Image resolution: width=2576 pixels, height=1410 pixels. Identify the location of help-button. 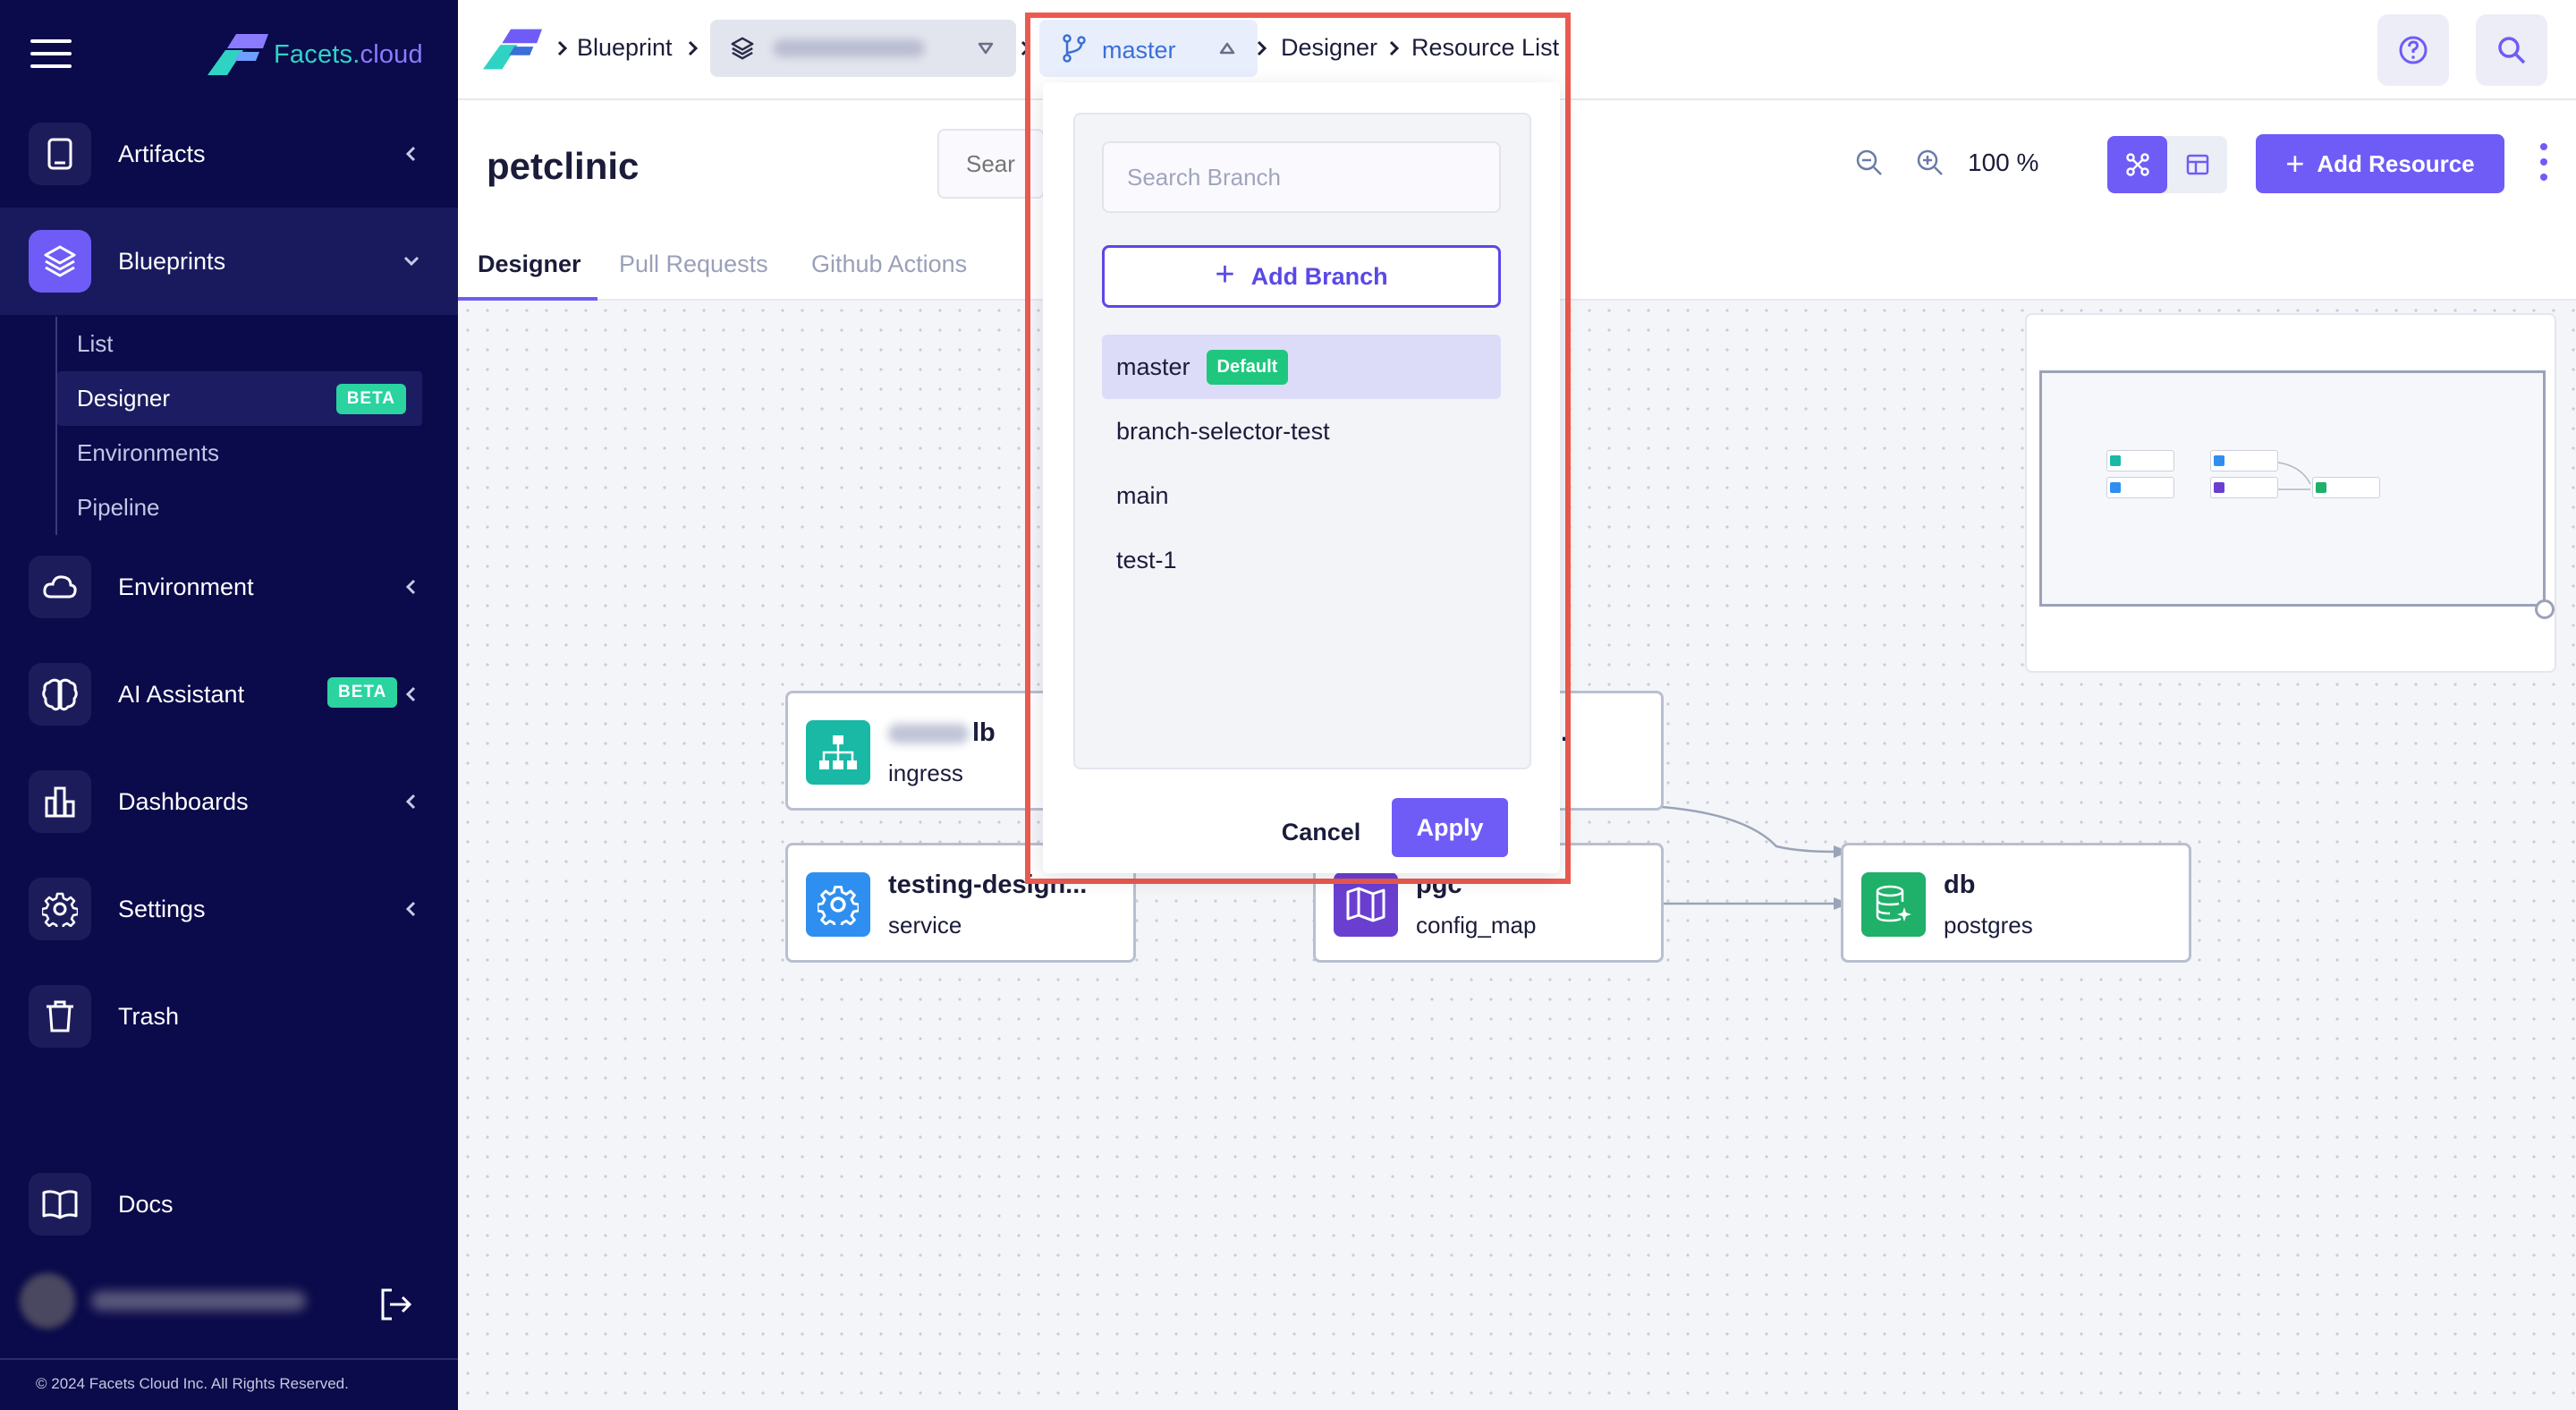
(2413, 50).